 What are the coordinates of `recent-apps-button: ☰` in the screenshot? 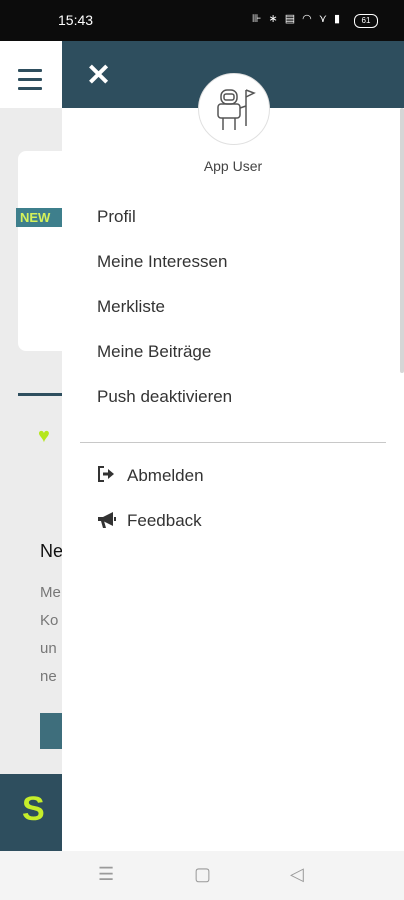 It's located at (106, 874).